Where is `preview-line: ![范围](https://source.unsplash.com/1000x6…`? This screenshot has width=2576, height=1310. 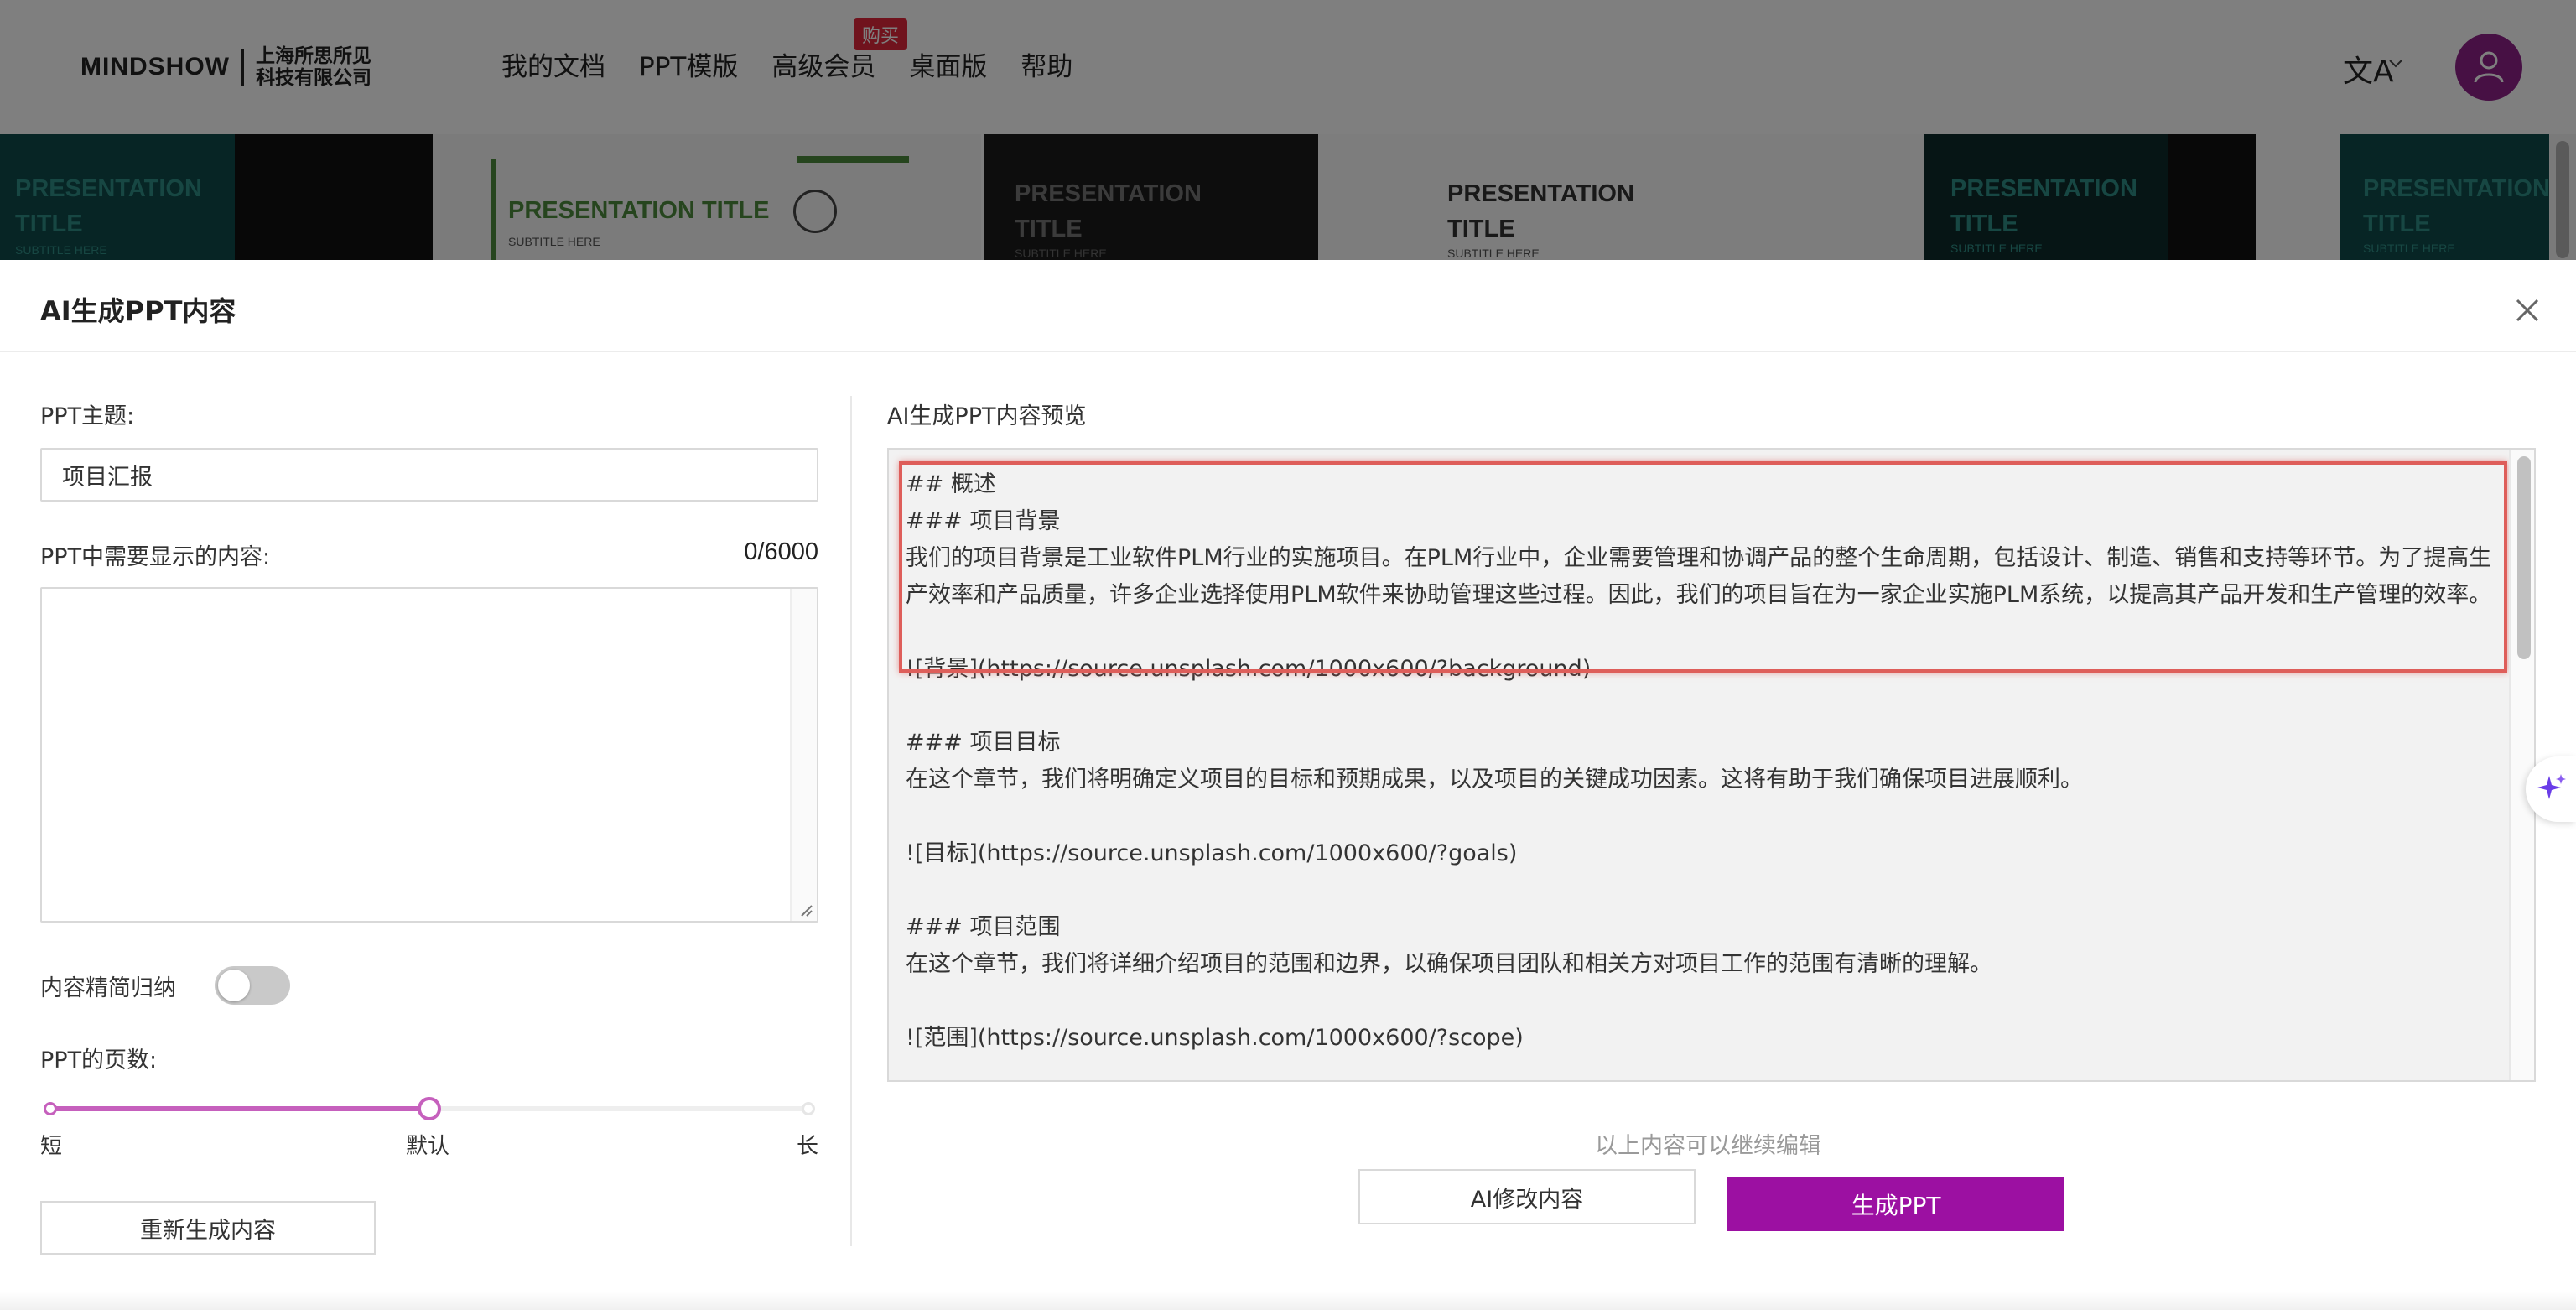
preview-line: ![范围](https://source.unsplash.com/1000x6… is located at coordinates (1702, 1038).